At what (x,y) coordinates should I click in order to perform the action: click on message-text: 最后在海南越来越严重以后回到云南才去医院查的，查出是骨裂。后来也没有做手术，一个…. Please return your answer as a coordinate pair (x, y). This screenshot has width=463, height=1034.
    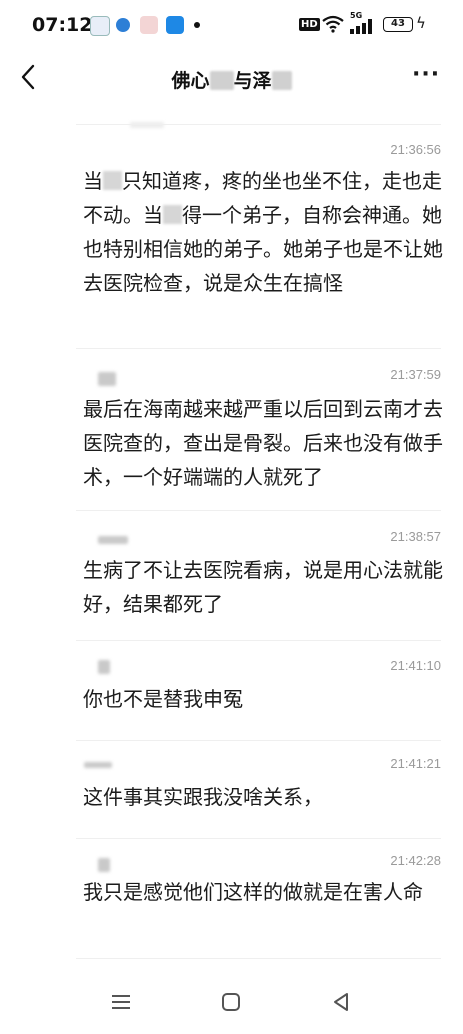
    Looking at the image, I should click on (263, 443).